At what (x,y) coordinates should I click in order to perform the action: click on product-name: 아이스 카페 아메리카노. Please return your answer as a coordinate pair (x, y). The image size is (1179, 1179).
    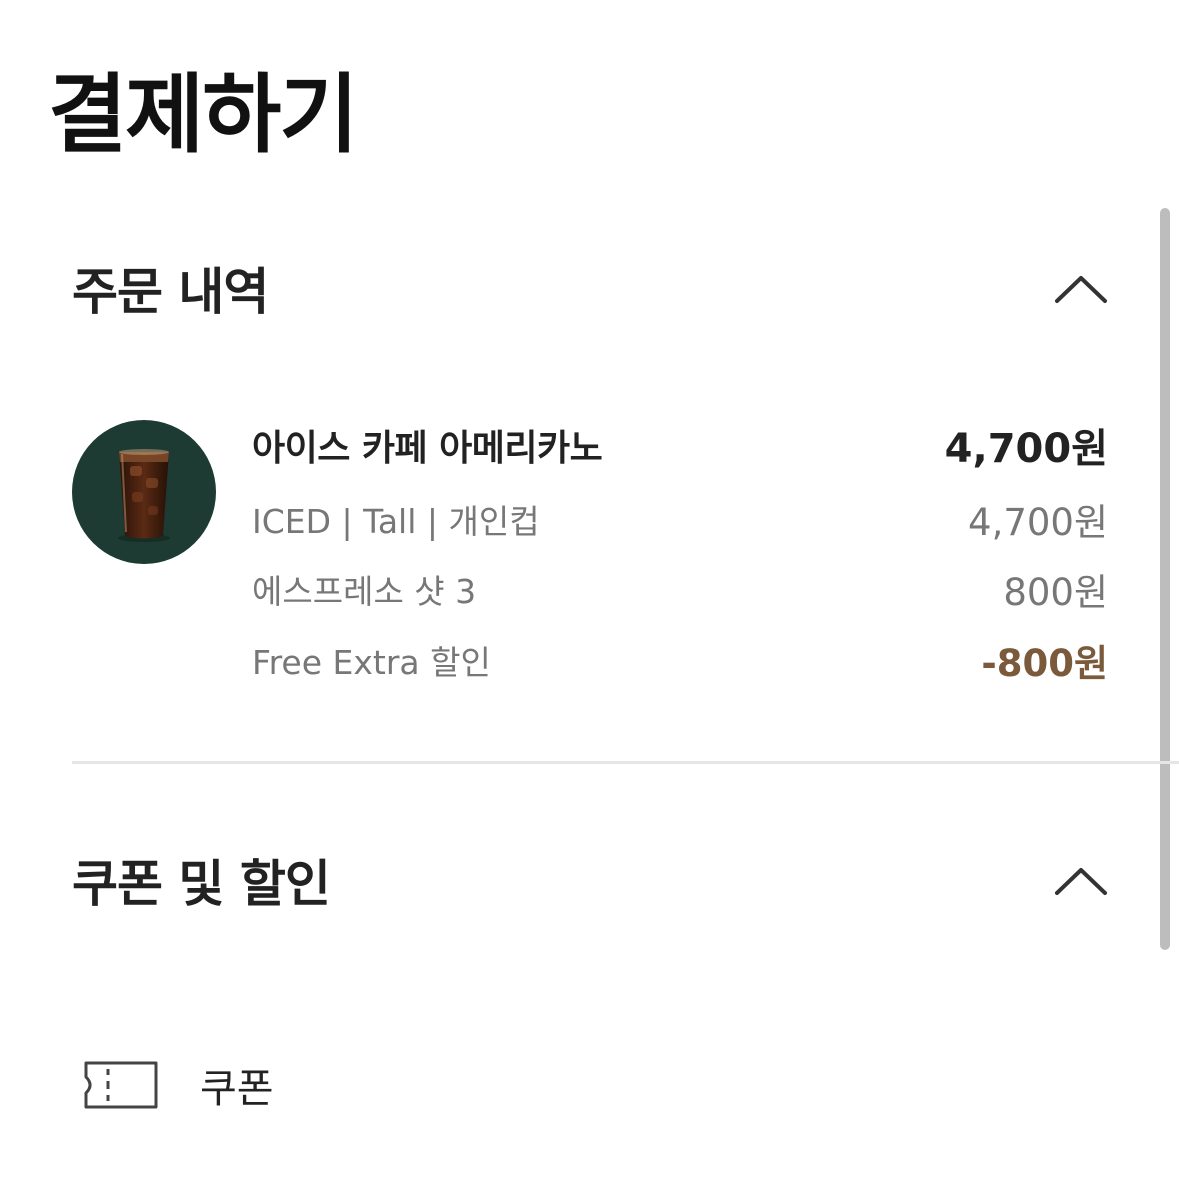
    Looking at the image, I should click on (427, 448).